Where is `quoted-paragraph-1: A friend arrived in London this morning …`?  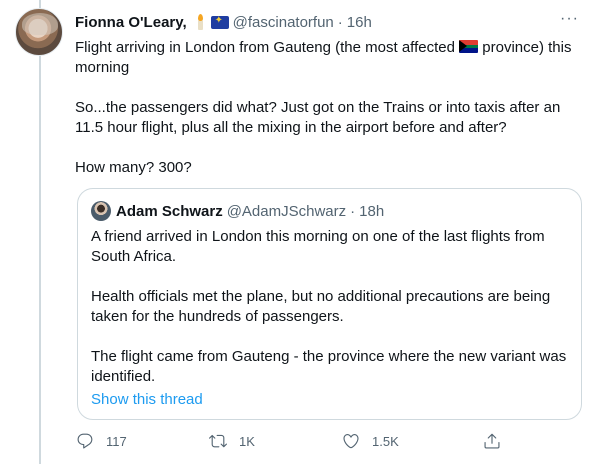 quoted-paragraph-1: A friend arrived in London this morning … is located at coordinates (318, 246).